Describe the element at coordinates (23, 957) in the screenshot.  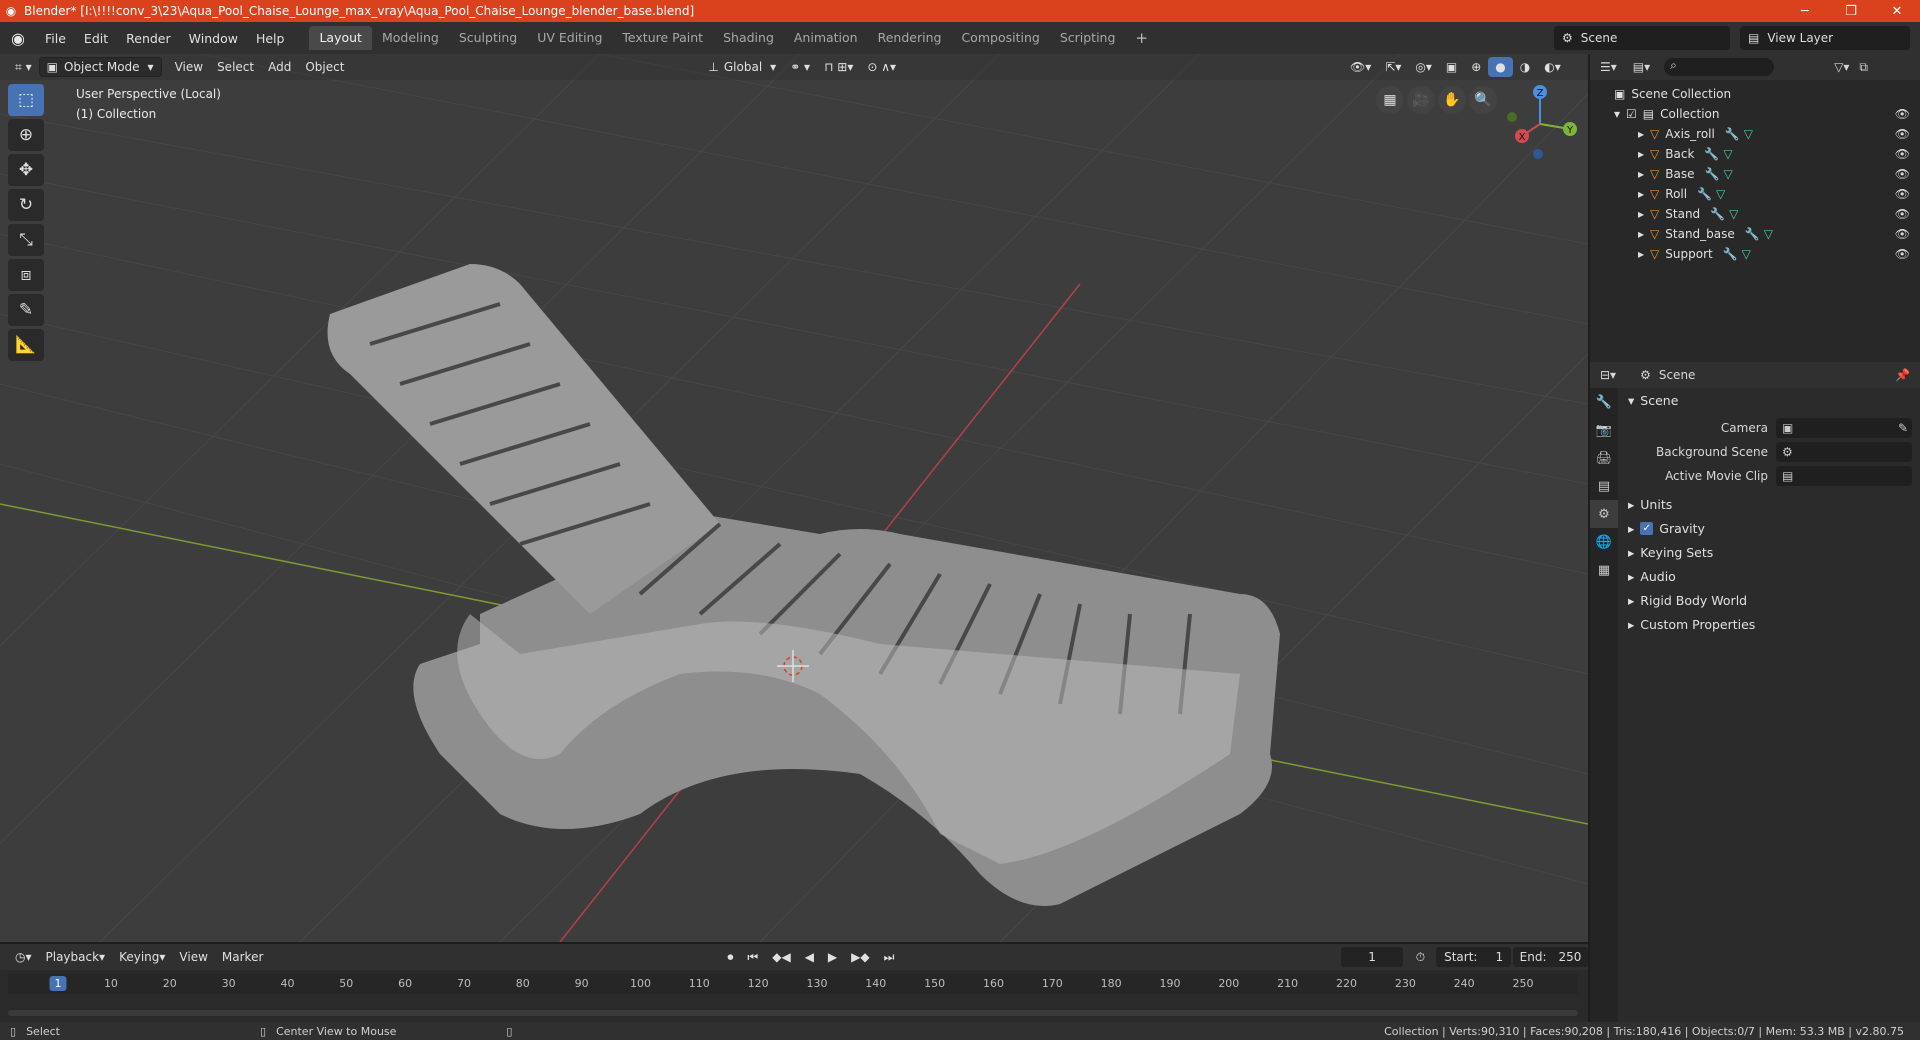
I see `timeline-editor-icon: ◷▾` at that location.